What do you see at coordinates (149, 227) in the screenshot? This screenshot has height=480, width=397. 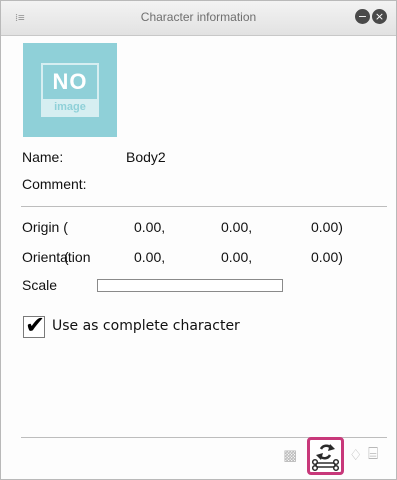 I see `origin-x-value: 0.00,` at bounding box center [149, 227].